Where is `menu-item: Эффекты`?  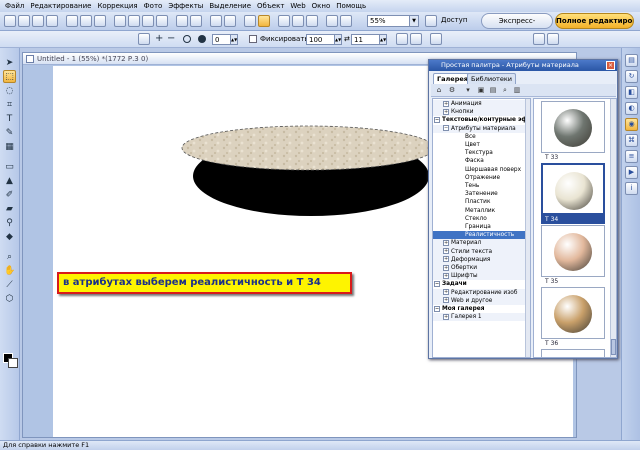
menu-item: Эффекты is located at coordinates (185, 6).